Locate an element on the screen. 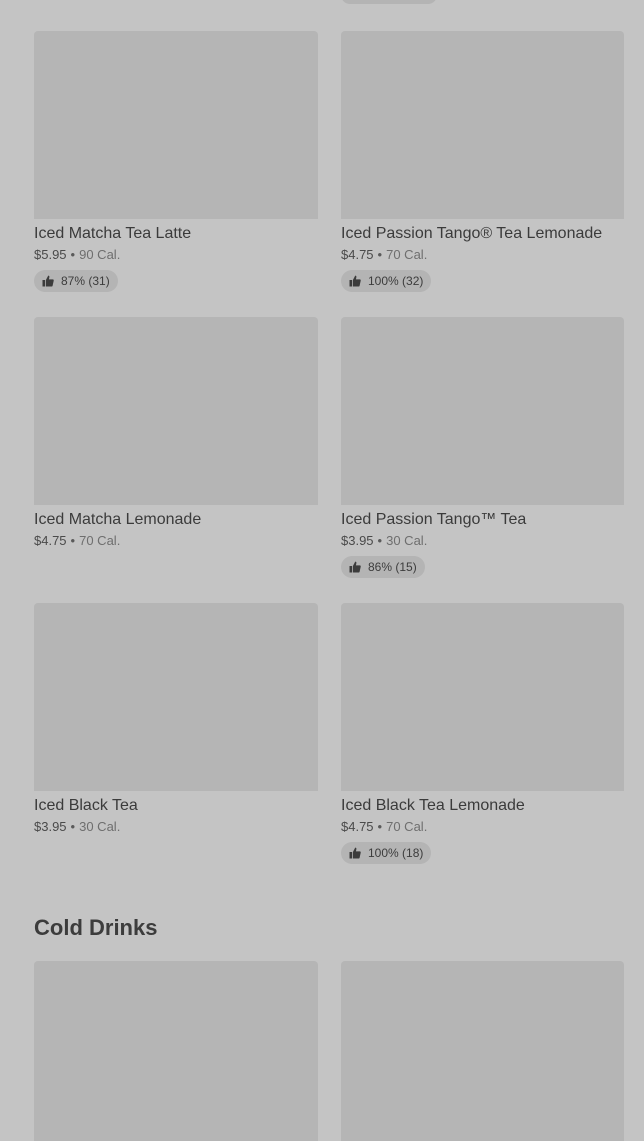  rating-badge: 87% (31) is located at coordinates (76, 281).